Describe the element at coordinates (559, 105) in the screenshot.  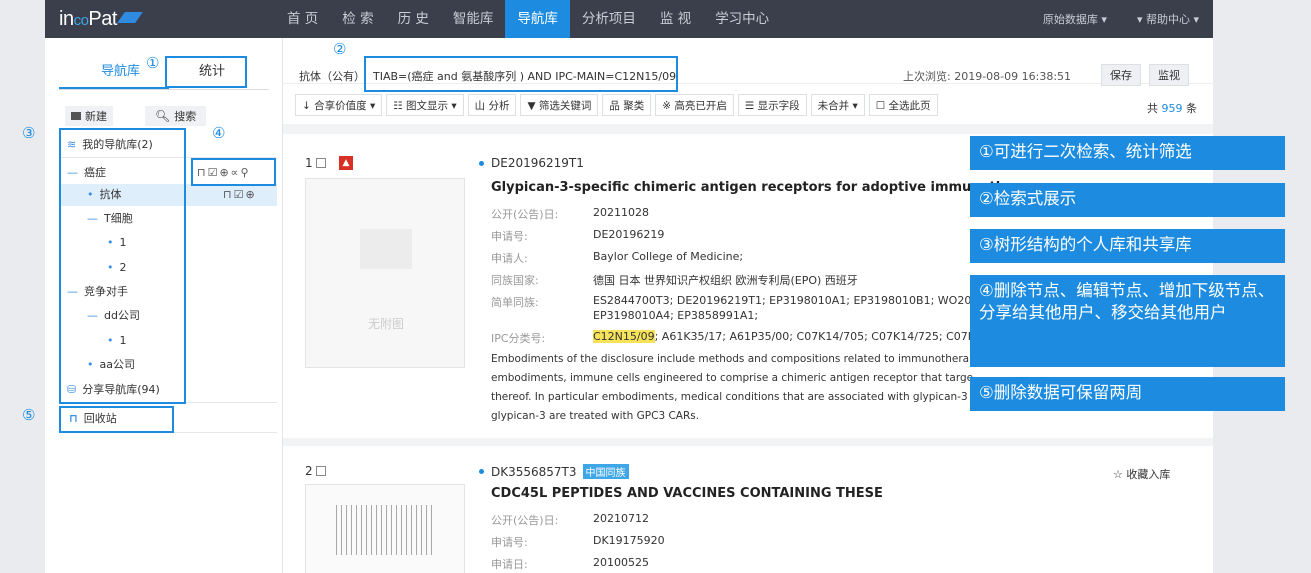
I see `filter-keywords-button: ▼ 筛选关键词` at that location.